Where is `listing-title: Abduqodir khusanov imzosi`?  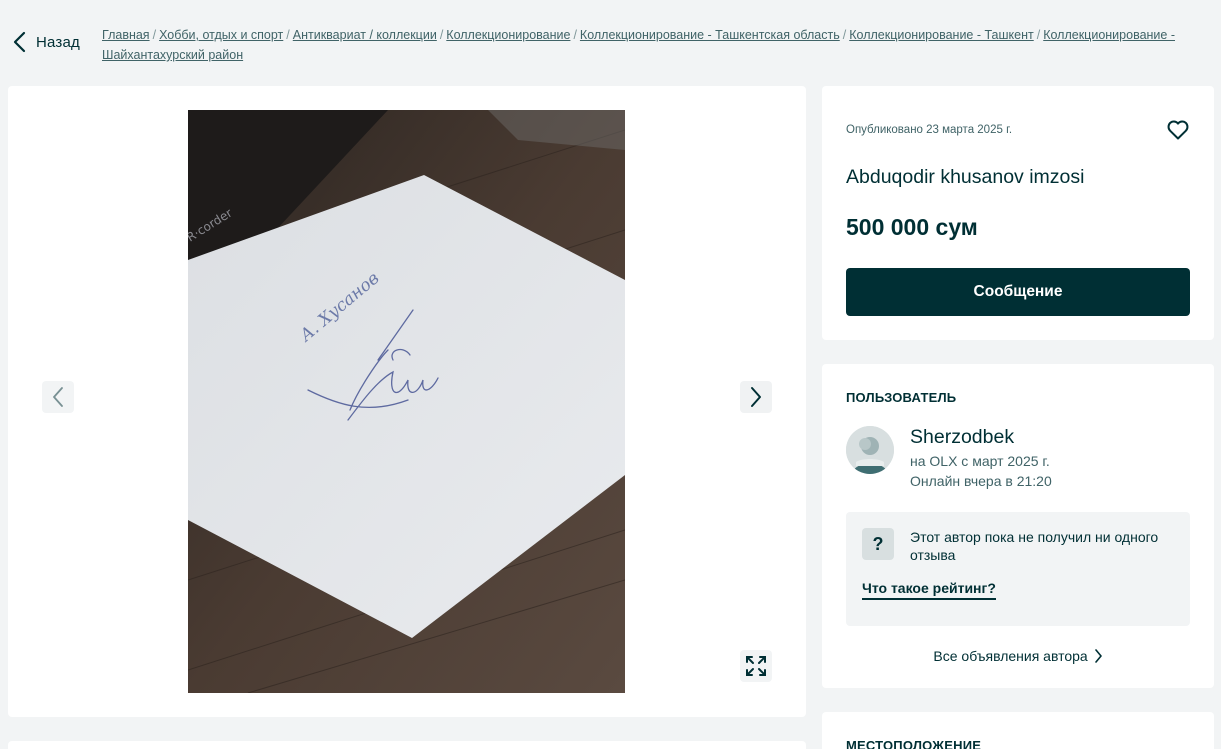 listing-title: Abduqodir khusanov imzosi is located at coordinates (965, 177).